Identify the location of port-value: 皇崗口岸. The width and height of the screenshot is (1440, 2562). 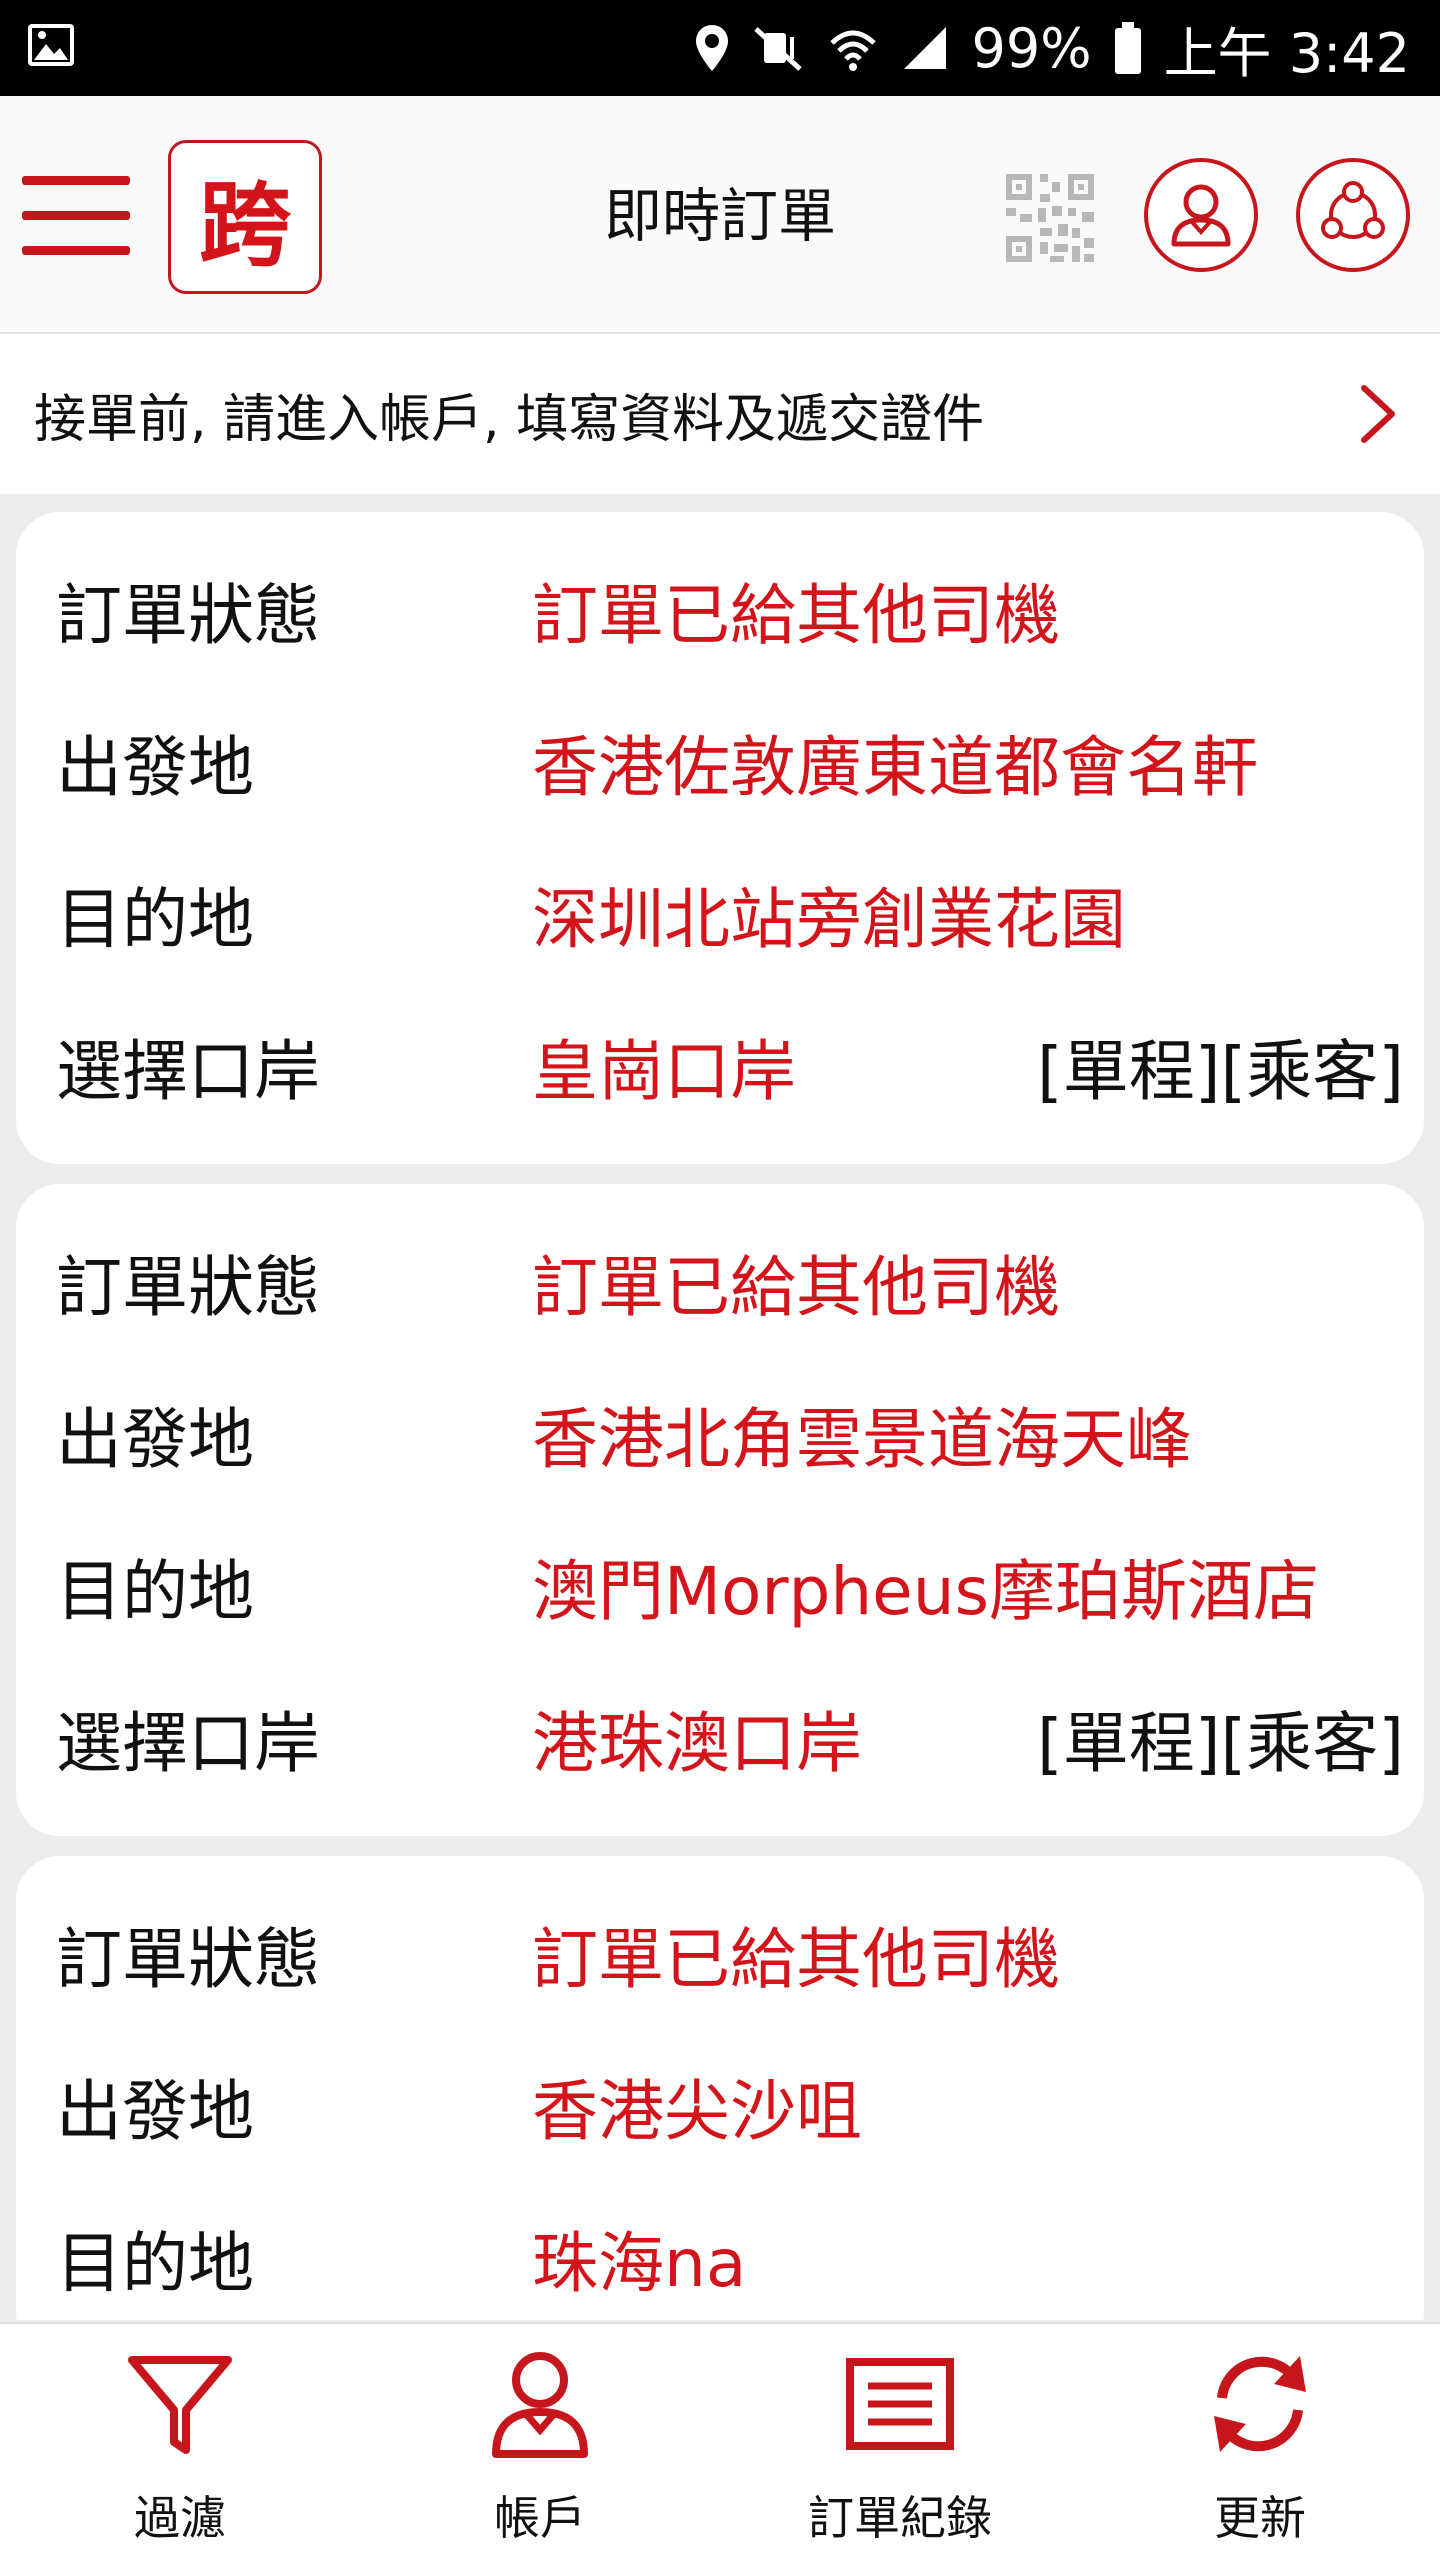
(664, 1071).